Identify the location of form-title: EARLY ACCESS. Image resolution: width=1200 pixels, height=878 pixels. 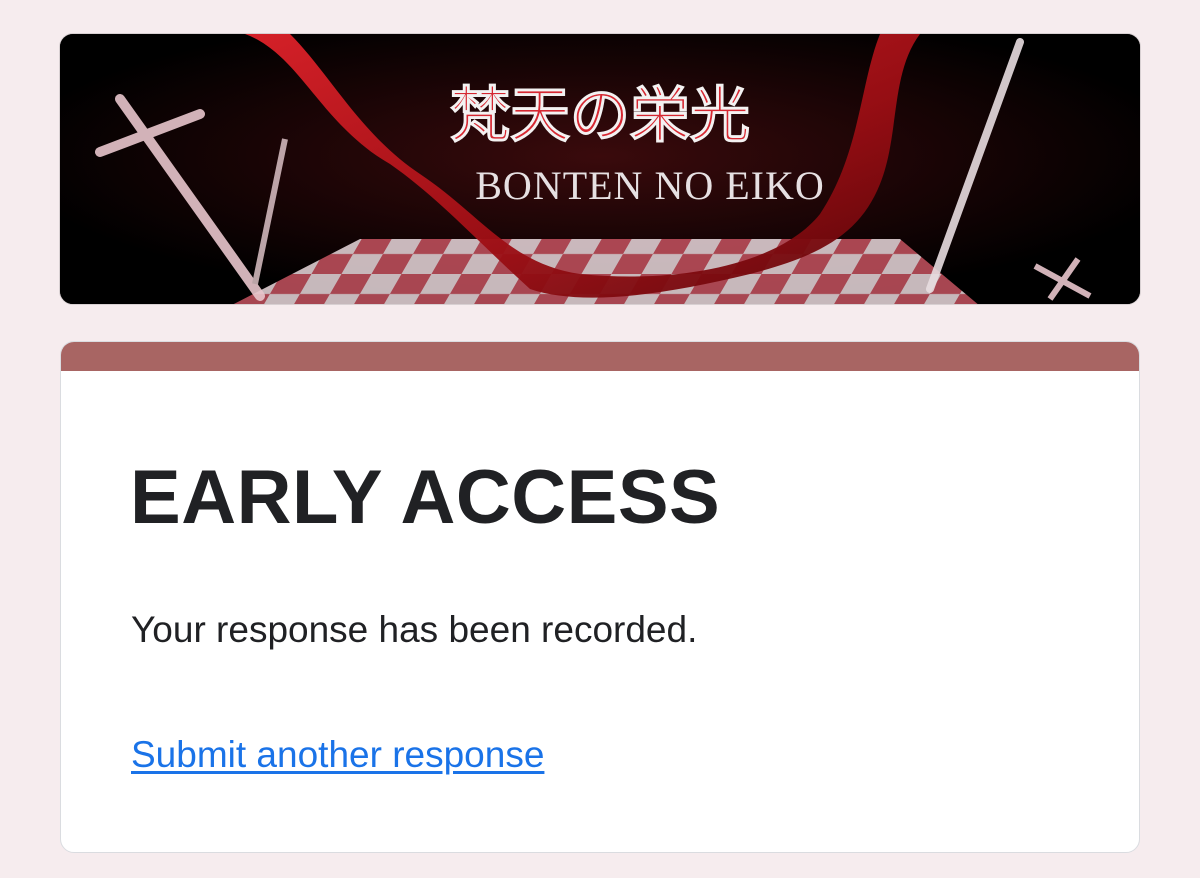
(425, 497).